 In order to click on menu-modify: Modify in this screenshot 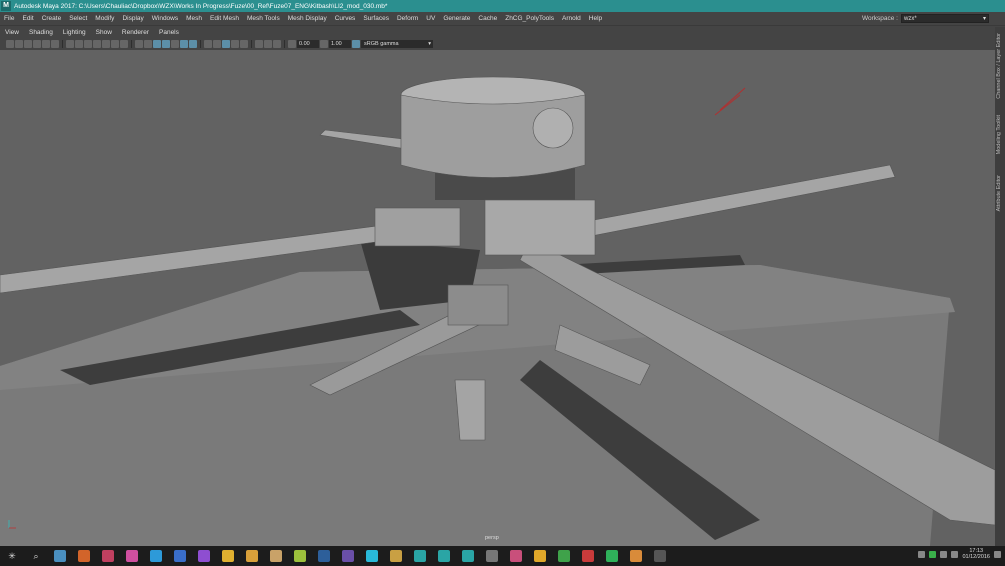, I will do `click(104, 18)`.